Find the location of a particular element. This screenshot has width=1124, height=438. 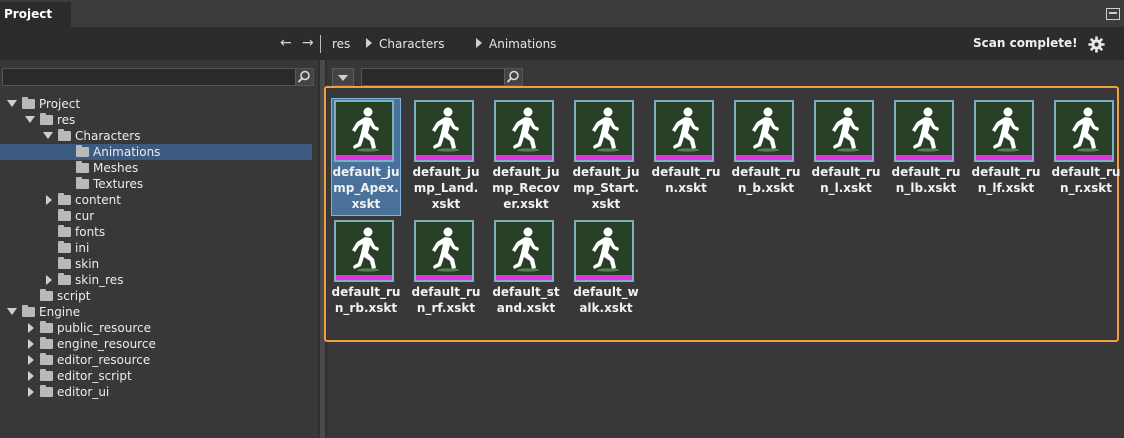

file-item: default_run_r.xskt is located at coordinates (1086, 160).